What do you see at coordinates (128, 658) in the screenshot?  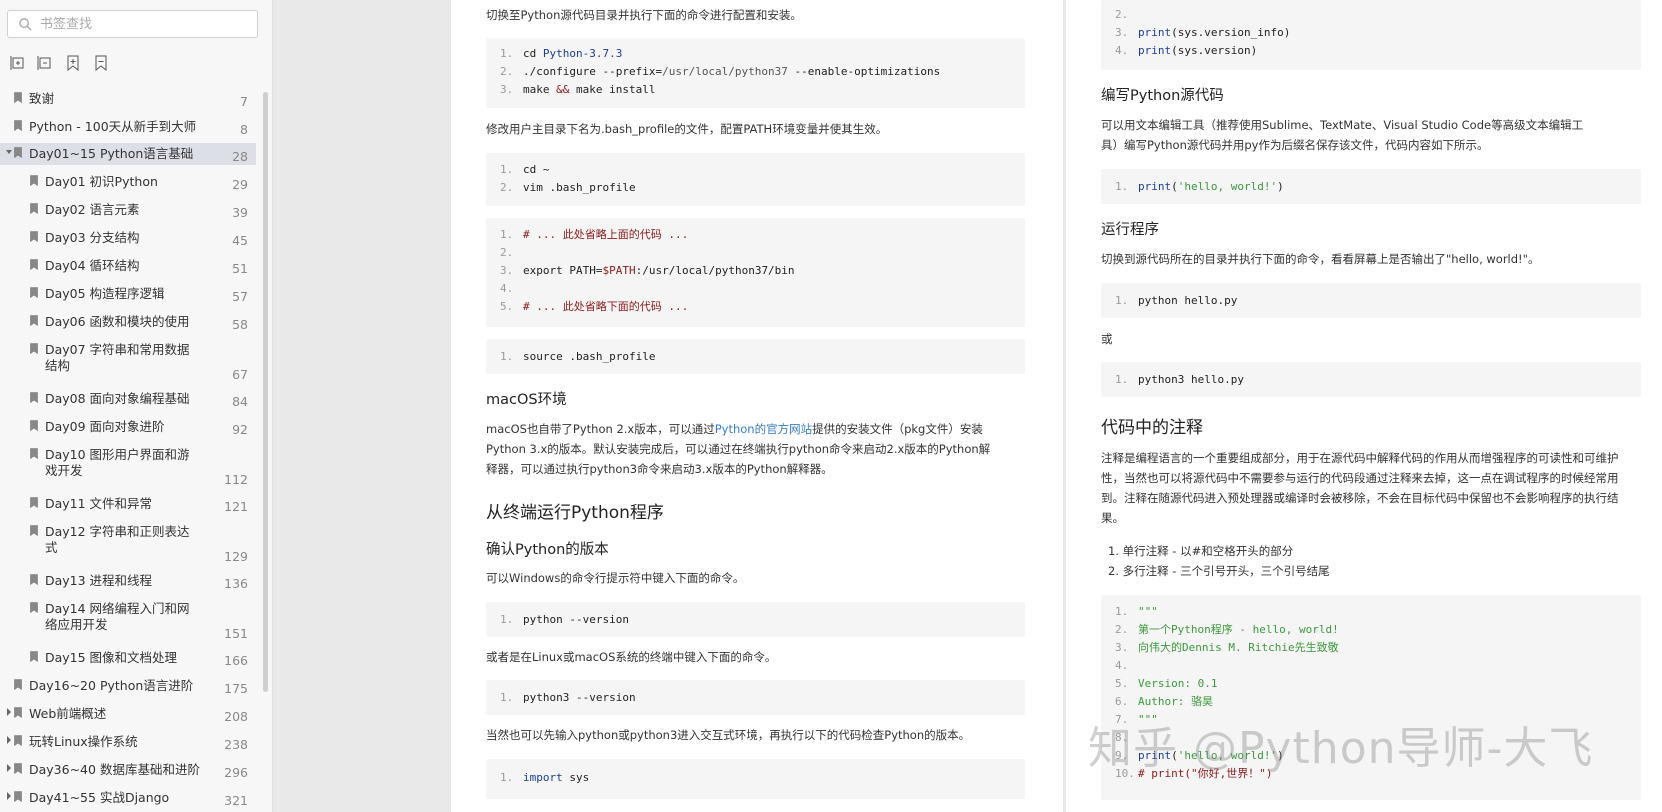 I see `toc-item: Day15 图像和文档处理 166` at bounding box center [128, 658].